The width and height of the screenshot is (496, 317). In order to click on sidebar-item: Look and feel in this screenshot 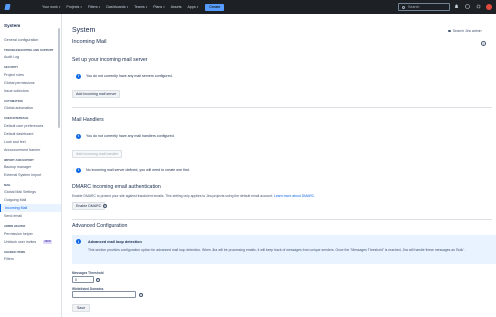, I will do `click(30, 142)`.